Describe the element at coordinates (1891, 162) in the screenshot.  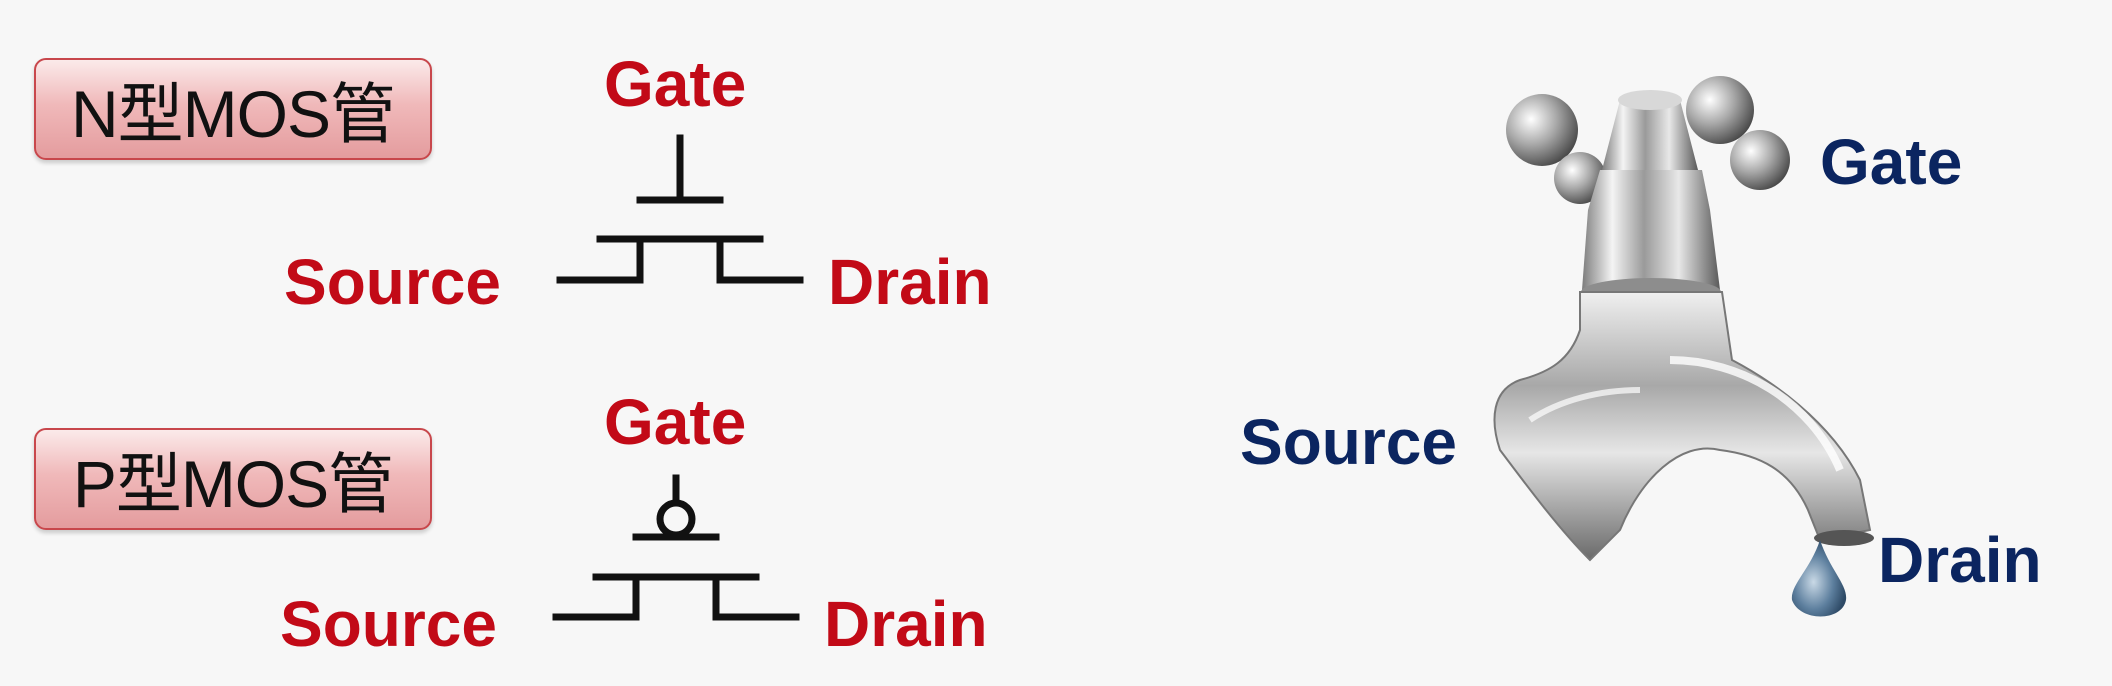
I see `faucet-gate-label: Gate` at that location.